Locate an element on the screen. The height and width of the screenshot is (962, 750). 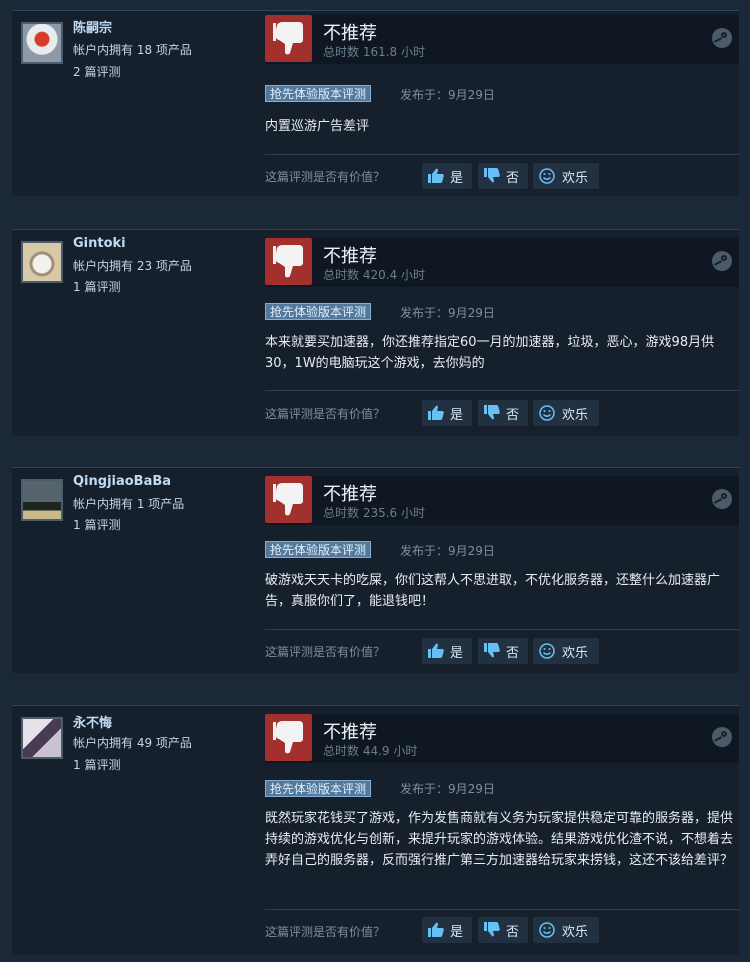
playtime-hours: 总时数 44.9 小时 is located at coordinates (370, 751).